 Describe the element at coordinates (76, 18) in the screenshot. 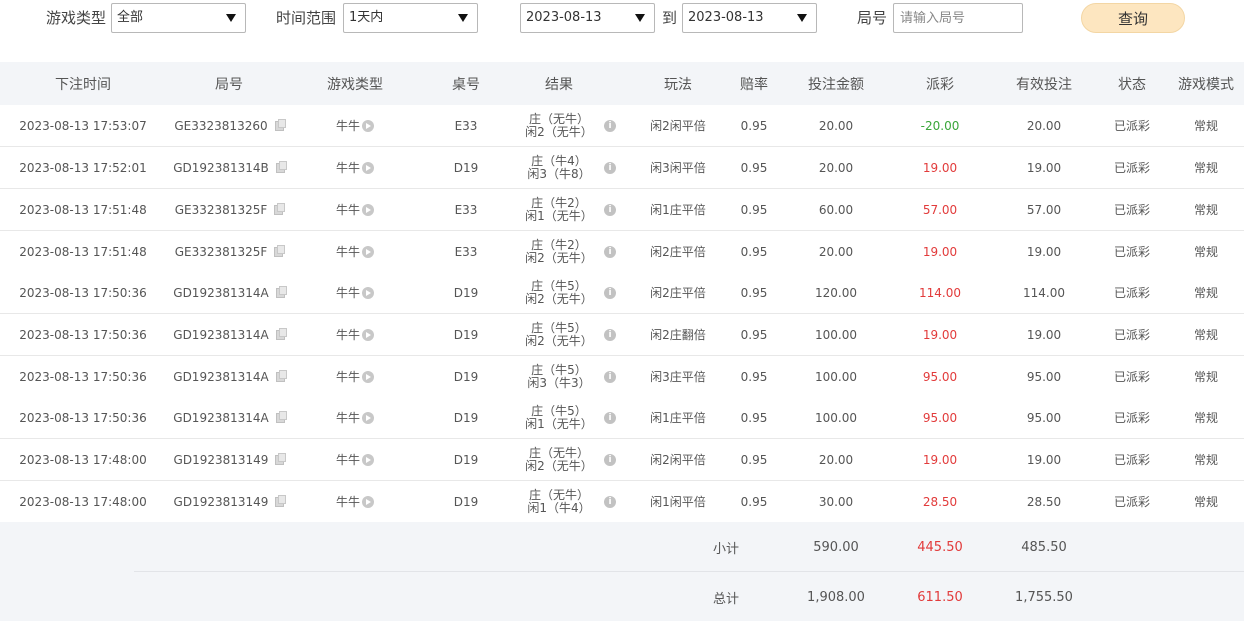

I see `game-type-label: 游戏类型` at that location.